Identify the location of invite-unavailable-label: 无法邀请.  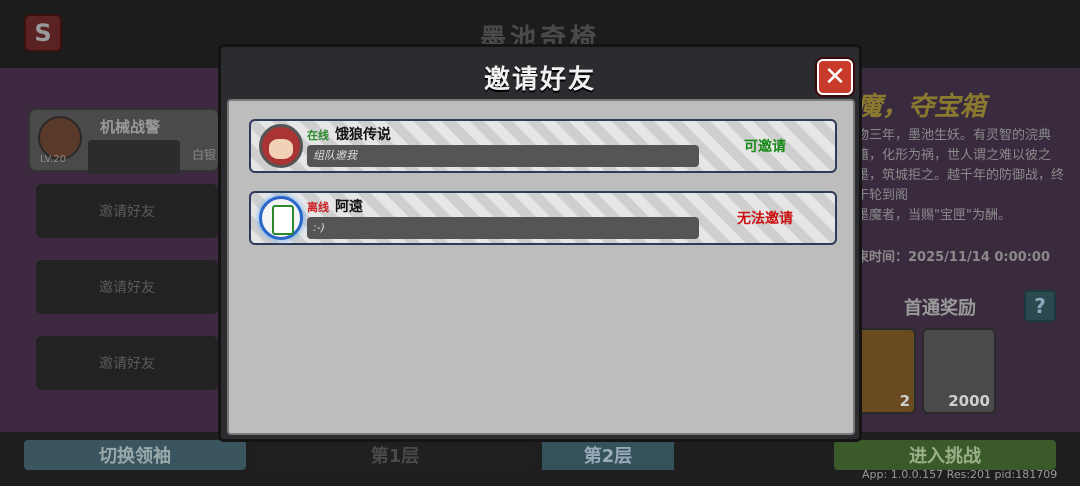
(765, 219).